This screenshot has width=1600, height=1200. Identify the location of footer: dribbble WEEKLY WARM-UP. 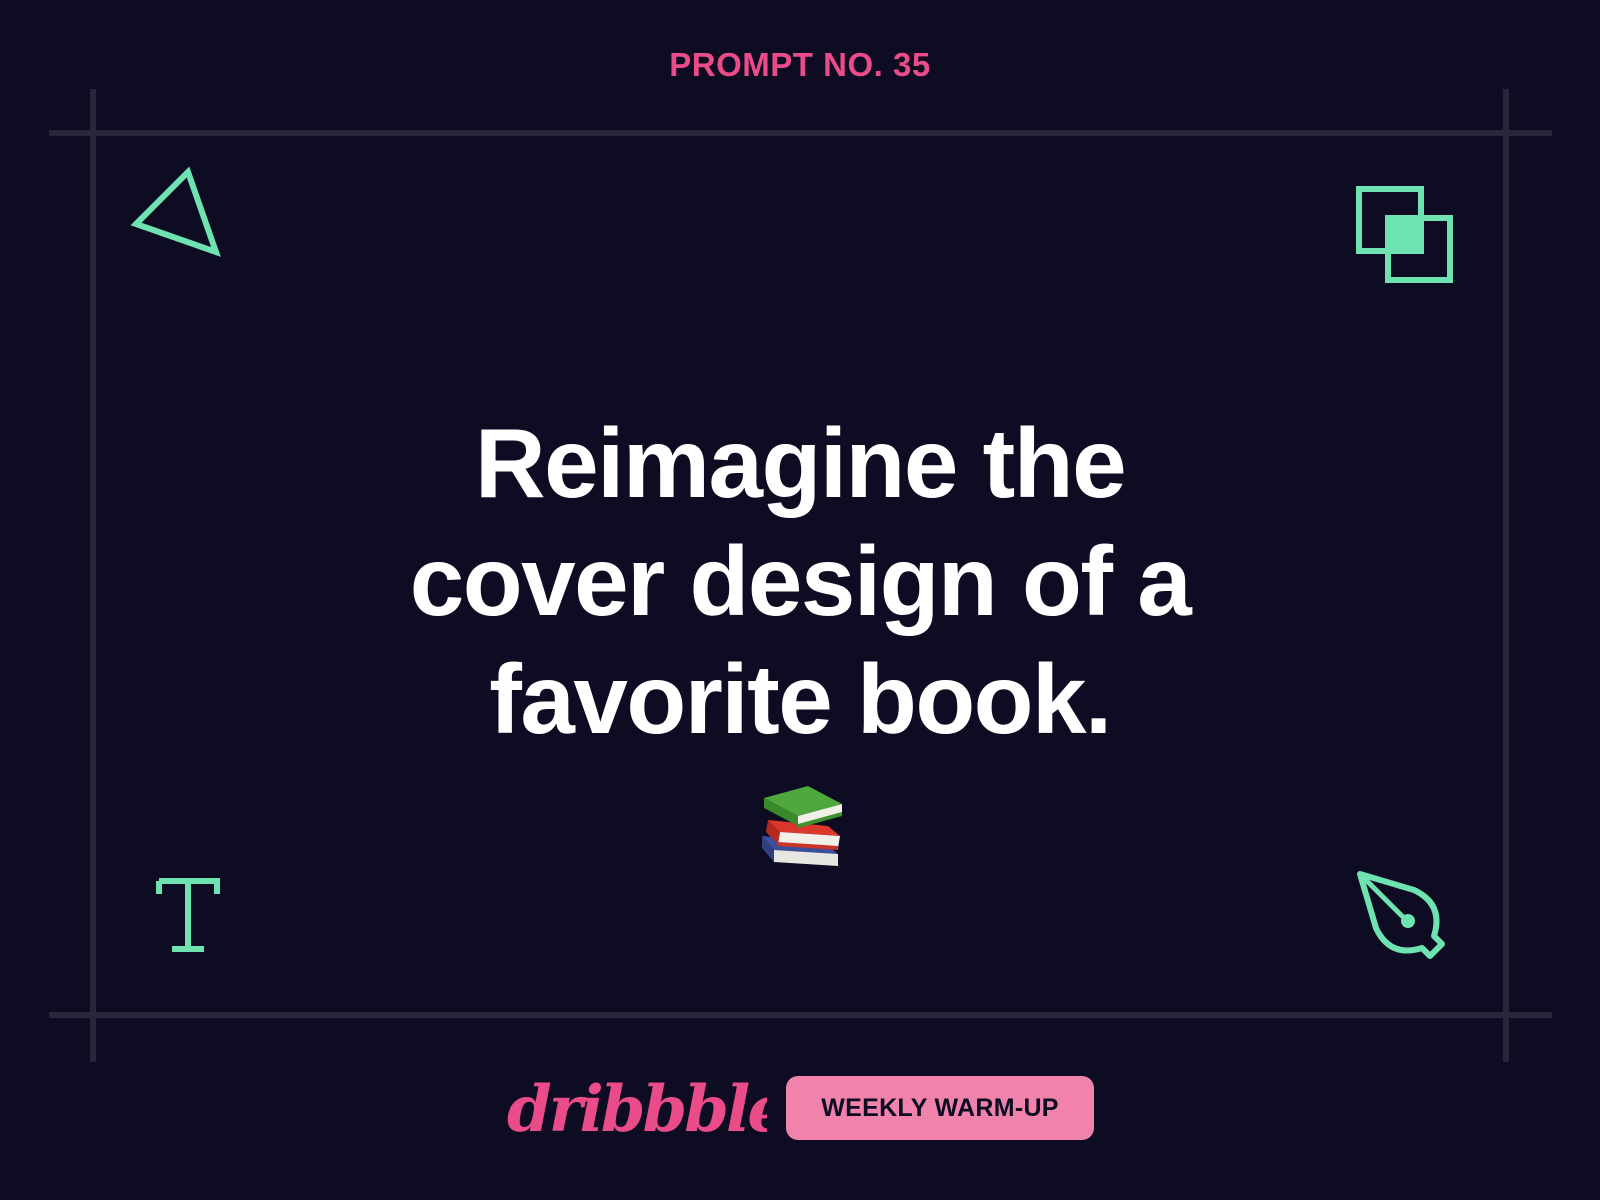
(800, 1110).